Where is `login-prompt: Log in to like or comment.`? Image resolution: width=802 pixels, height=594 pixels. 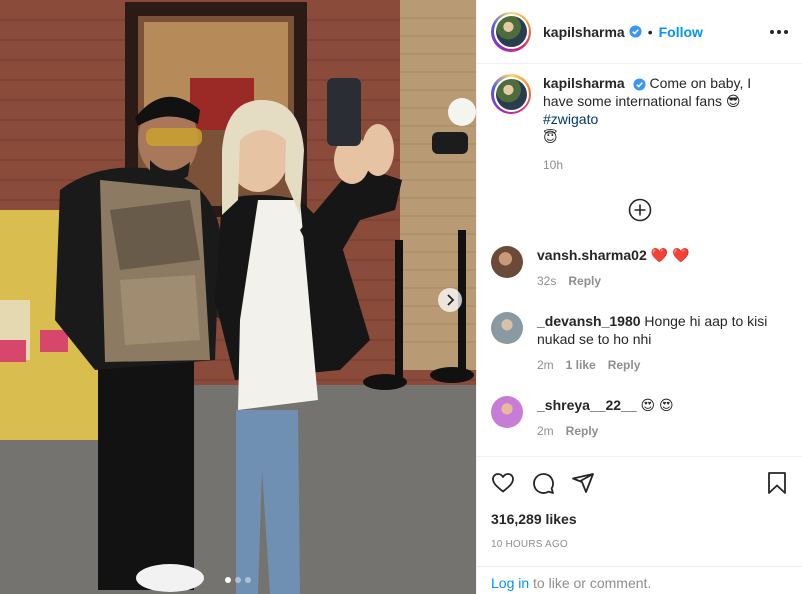
login-prompt: Log in to like or comment. is located at coordinates (639, 580).